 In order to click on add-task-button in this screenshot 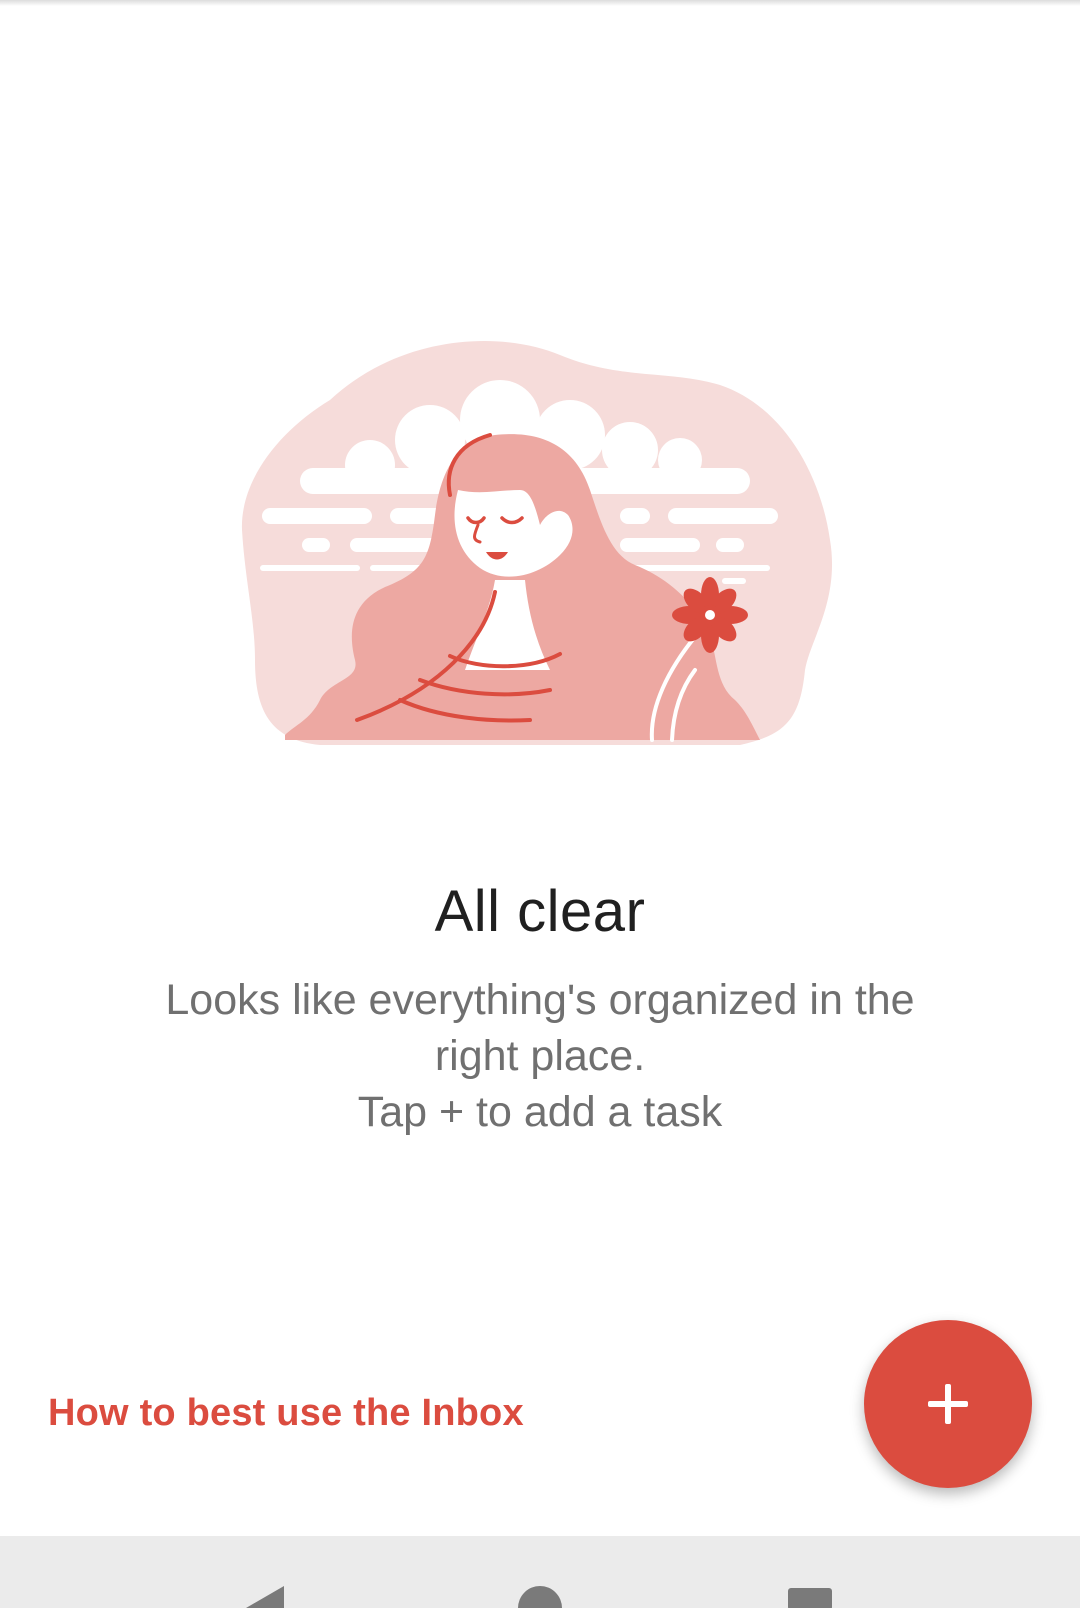, I will do `click(948, 1404)`.